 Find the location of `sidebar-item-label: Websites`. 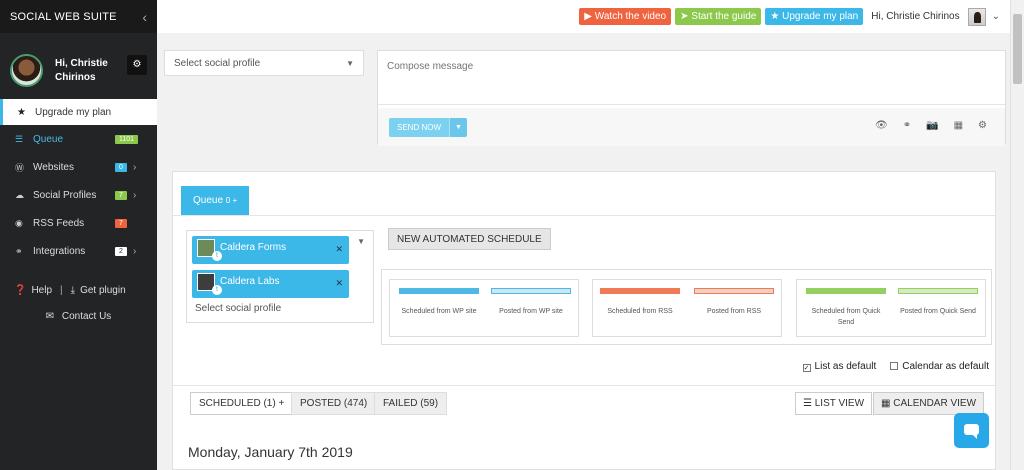

sidebar-item-label: Websites is located at coordinates (53, 167).